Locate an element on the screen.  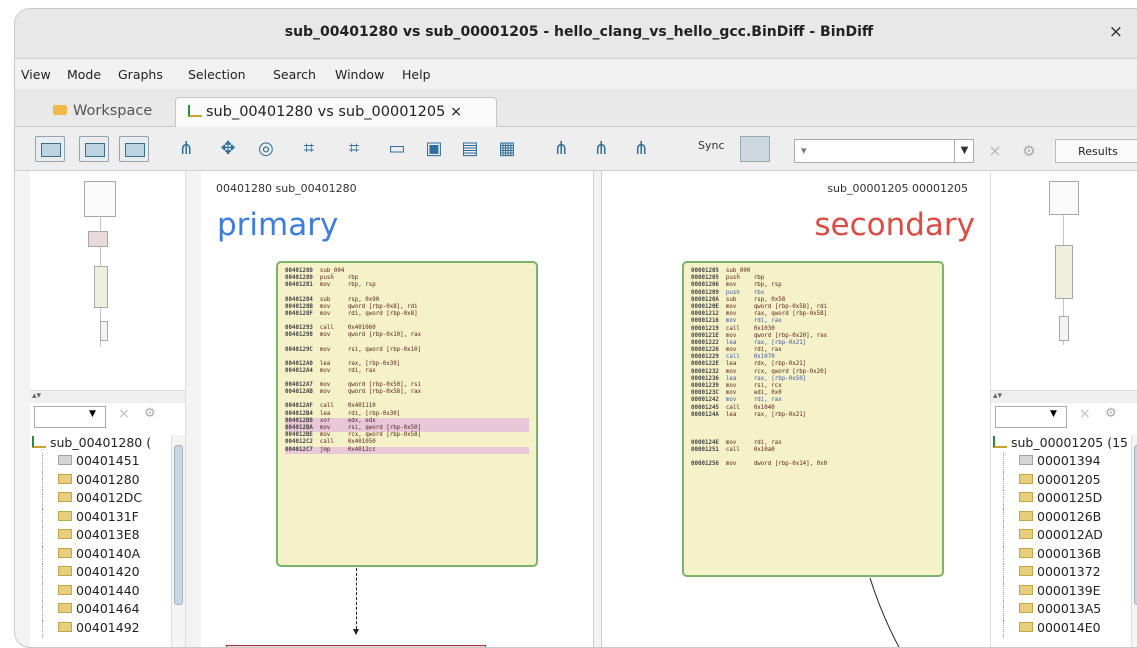
instruction-text: mov rbp, rsp is located at coordinates (344, 285).